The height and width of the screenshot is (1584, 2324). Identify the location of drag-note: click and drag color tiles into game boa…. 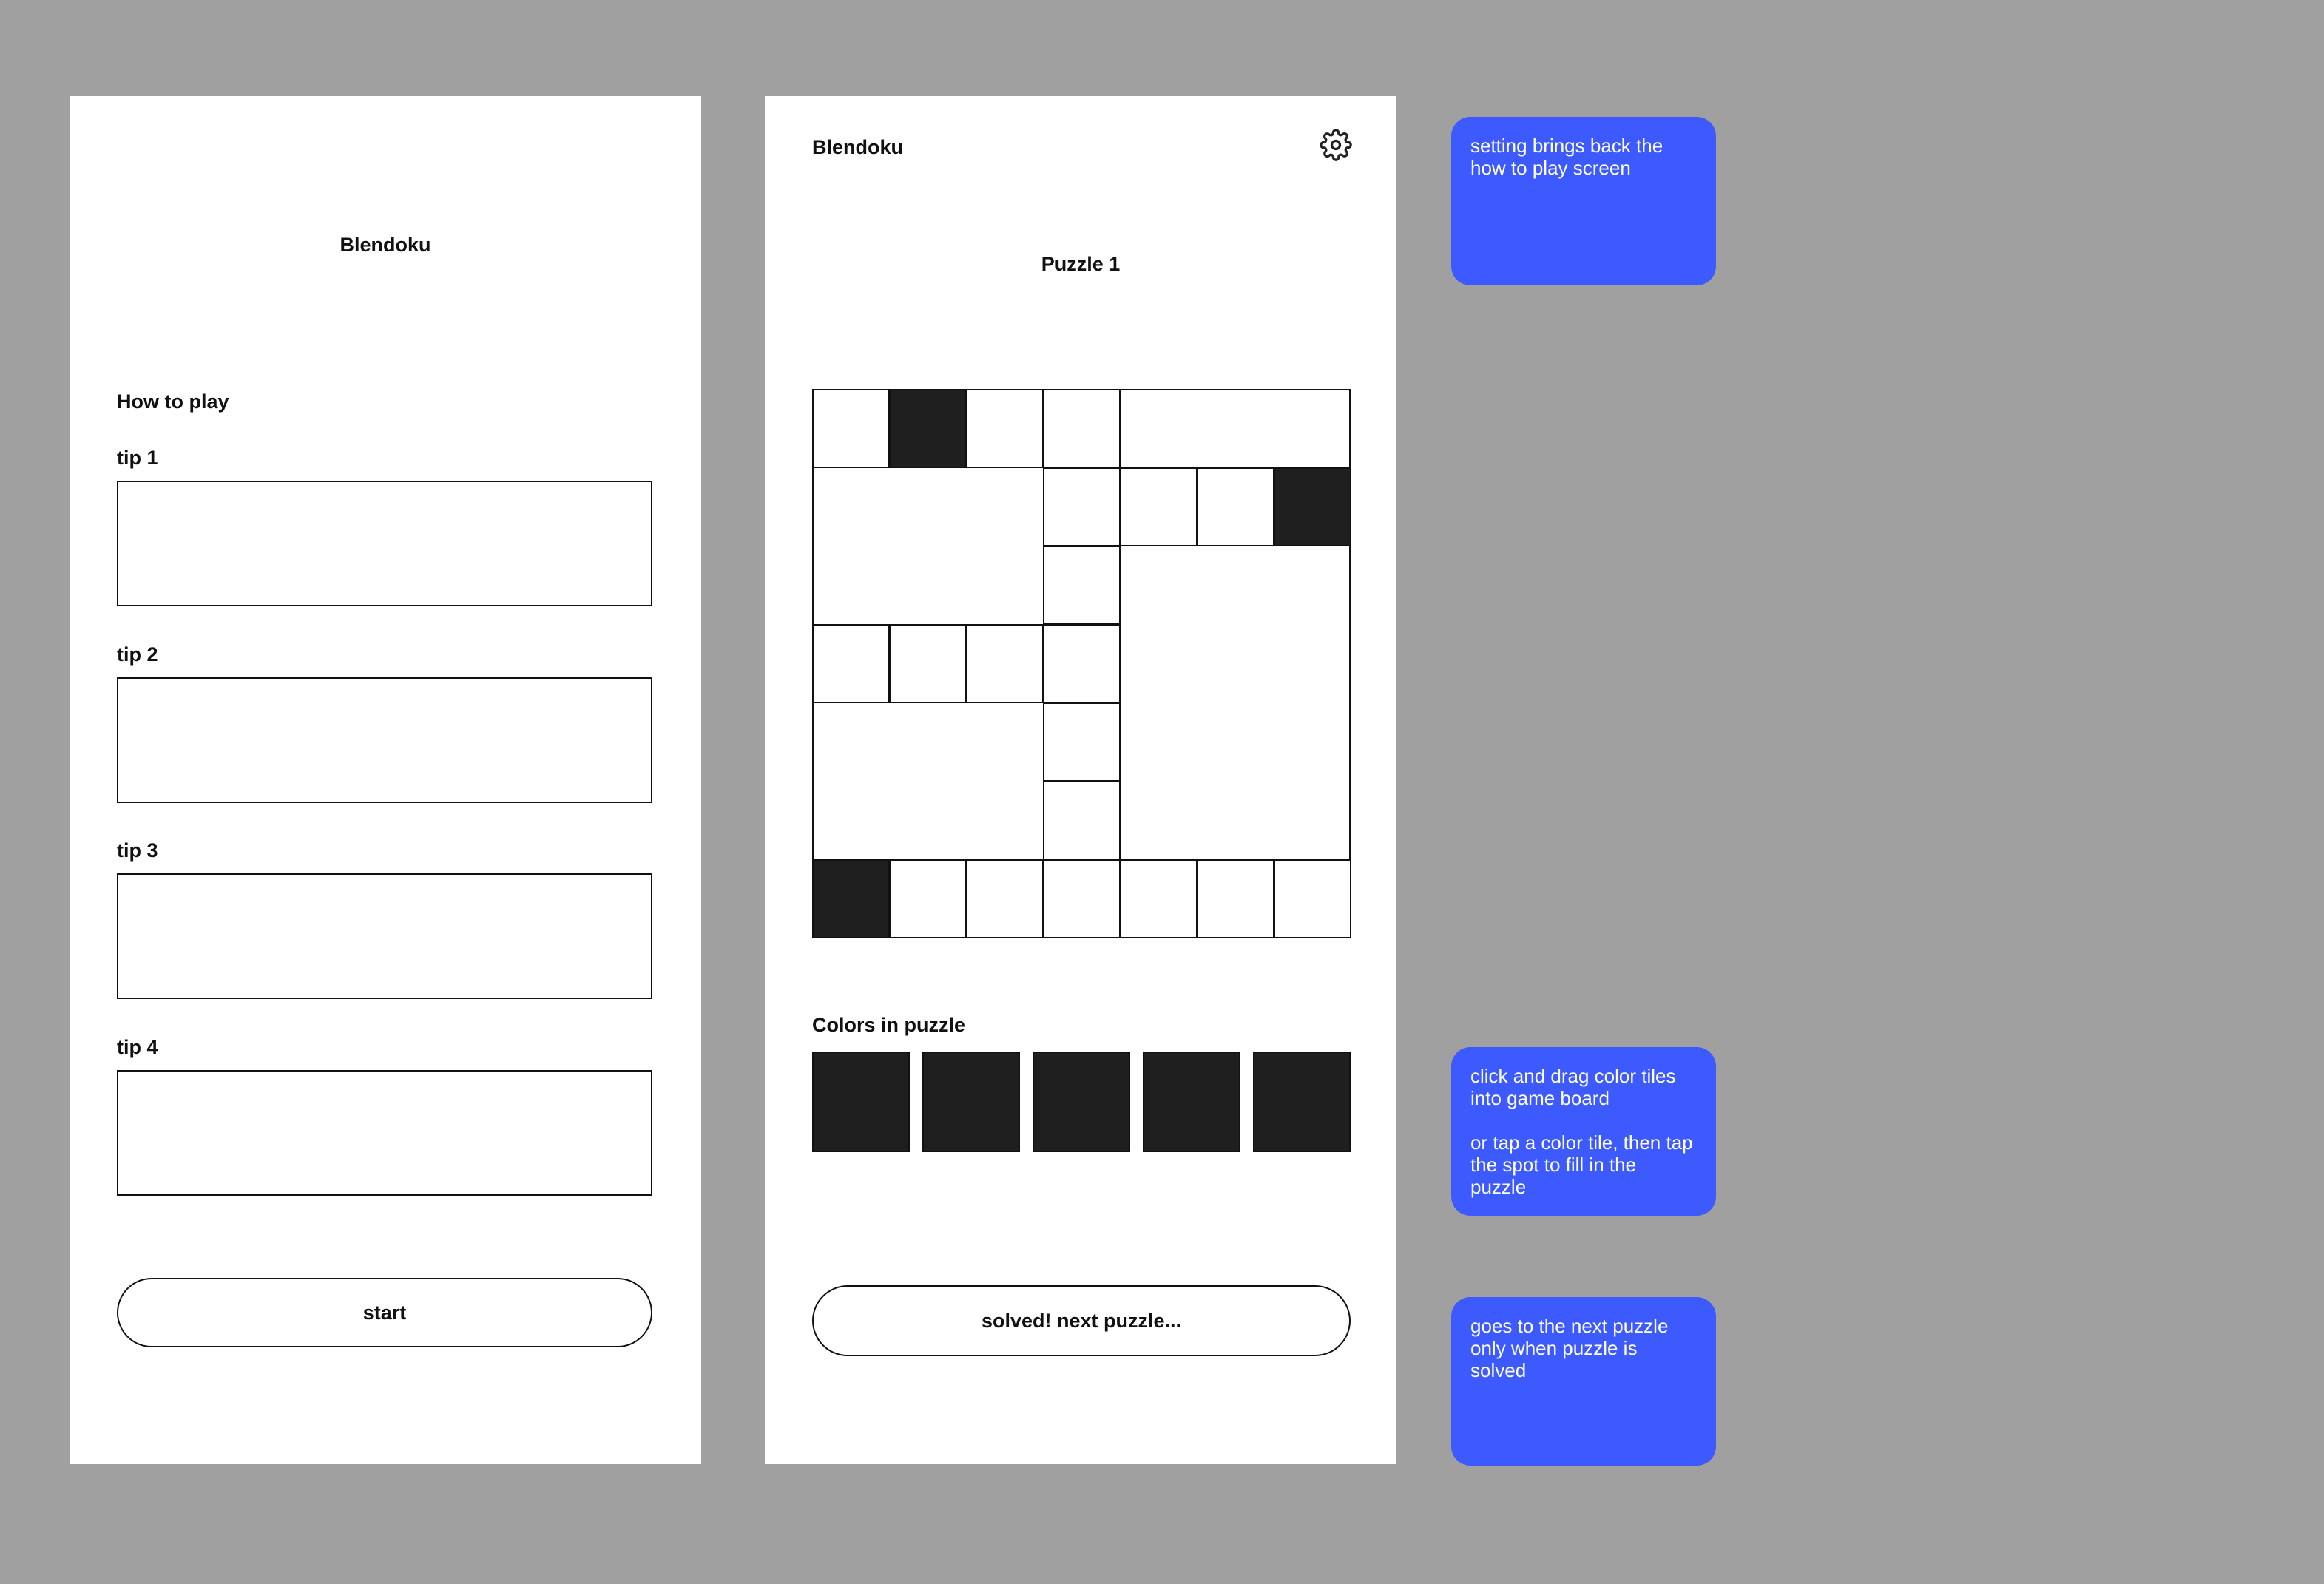
(1584, 1132).